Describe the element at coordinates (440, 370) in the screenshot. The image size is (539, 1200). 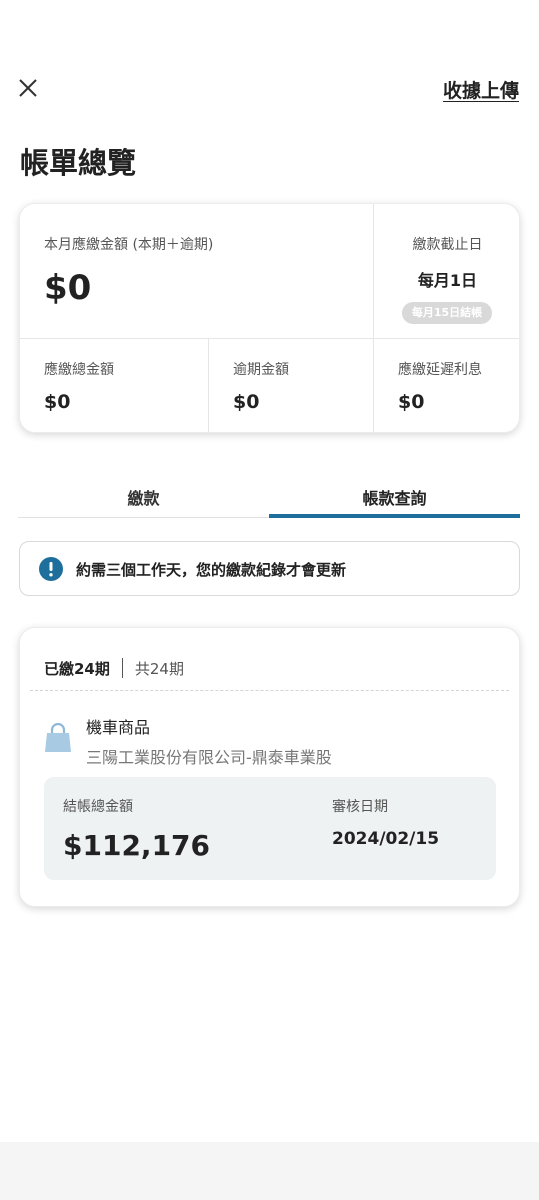
I see `late-interest-label: 應繳延遲利息` at that location.